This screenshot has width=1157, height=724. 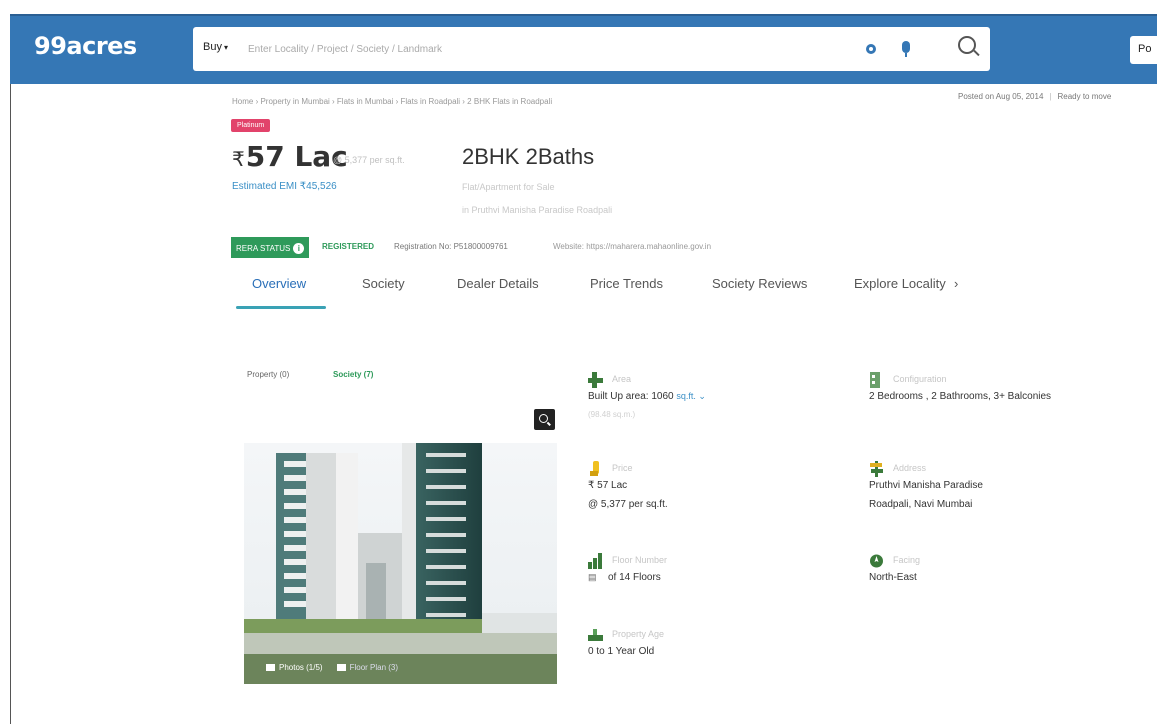 I want to click on built-up-area: Built Up area: 1060, so click(x=631, y=396).